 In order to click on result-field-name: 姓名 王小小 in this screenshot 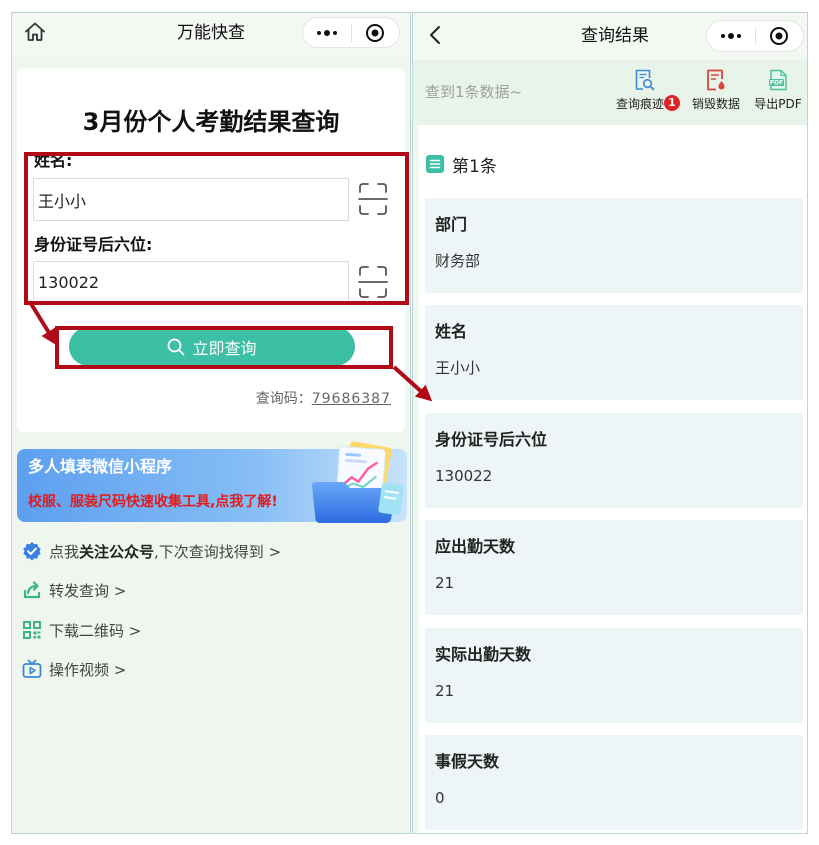, I will do `click(614, 352)`.